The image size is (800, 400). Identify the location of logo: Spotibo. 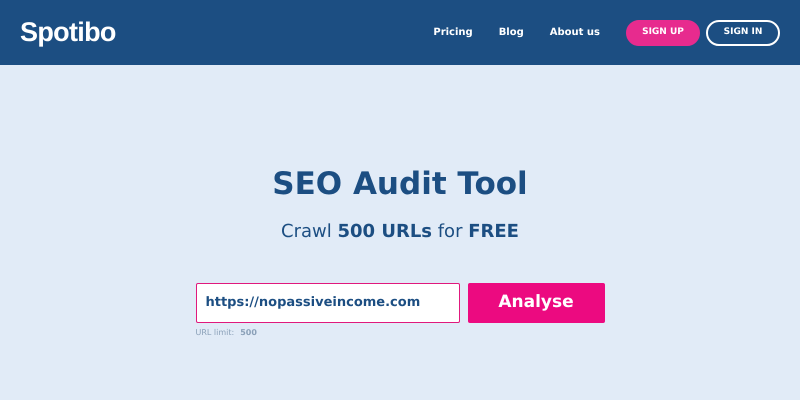
(68, 32).